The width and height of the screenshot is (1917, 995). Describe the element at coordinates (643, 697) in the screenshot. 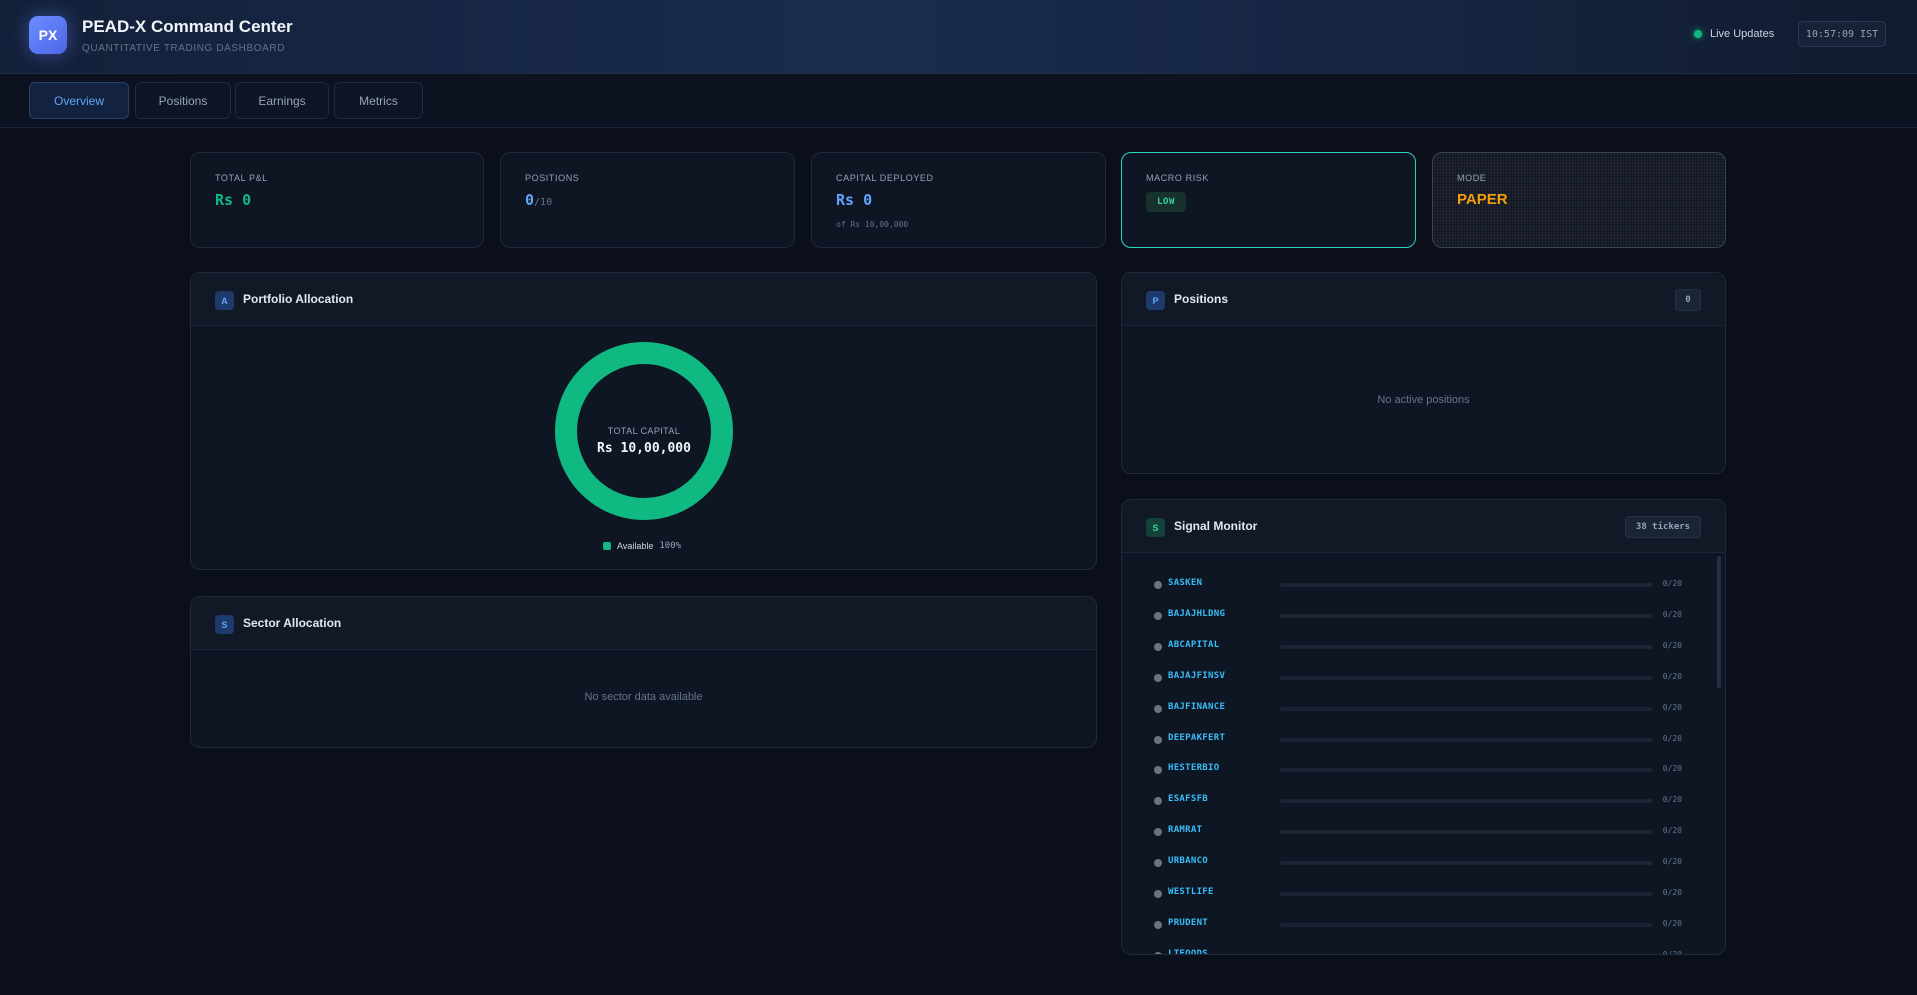

I see `sector-empty-message: No sector data available` at that location.